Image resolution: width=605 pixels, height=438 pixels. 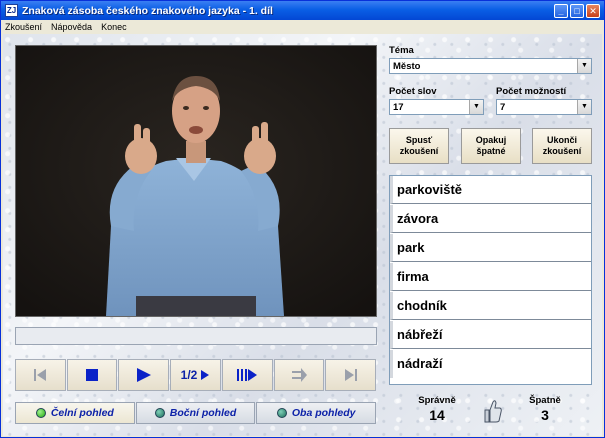 I want to click on view-both-button: Oba pohledy, so click(x=316, y=413).